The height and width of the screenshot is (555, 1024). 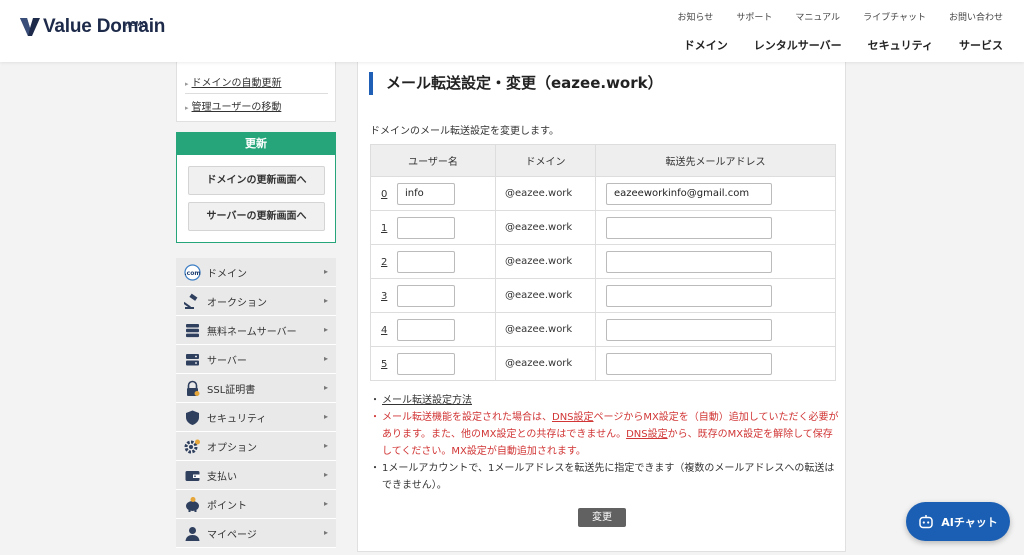 I want to click on sidebar-link-move-admin: ▸ 管理ユーザーの移動, so click(x=256, y=107).